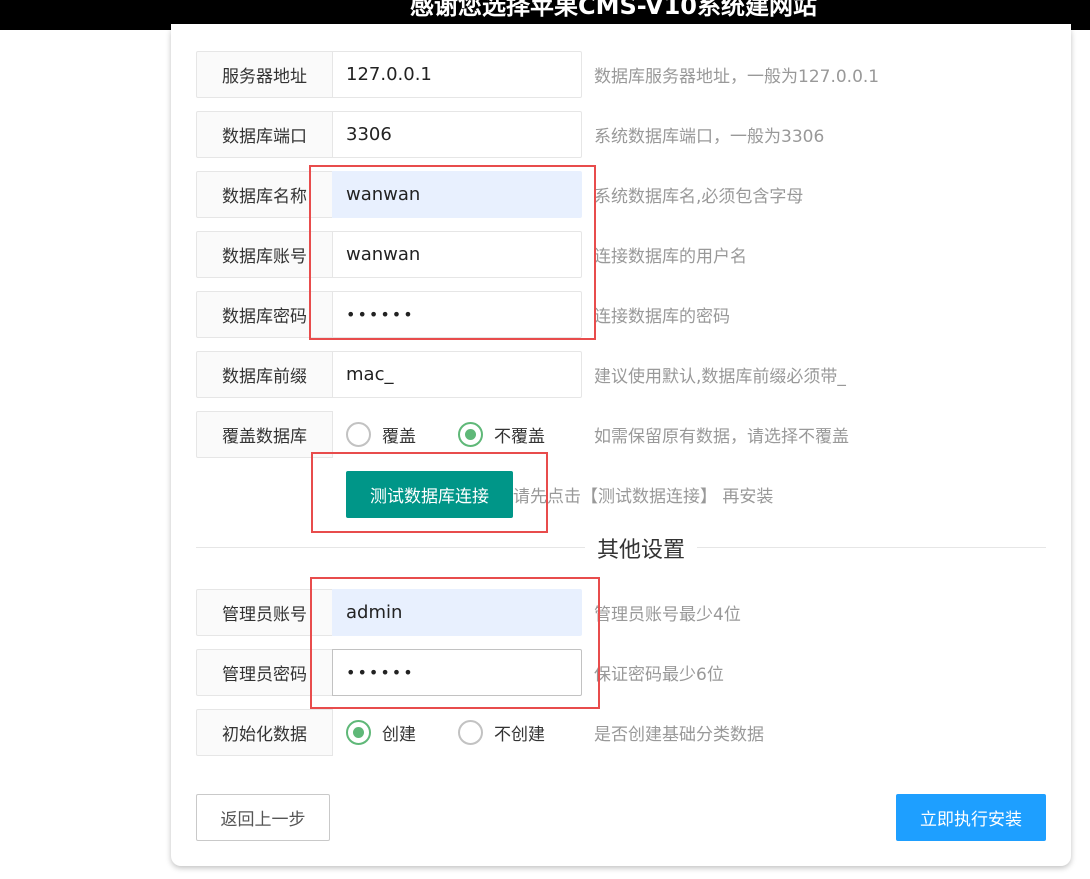  What do you see at coordinates (457, 374) in the screenshot?
I see `db-prefix-input: mac_` at bounding box center [457, 374].